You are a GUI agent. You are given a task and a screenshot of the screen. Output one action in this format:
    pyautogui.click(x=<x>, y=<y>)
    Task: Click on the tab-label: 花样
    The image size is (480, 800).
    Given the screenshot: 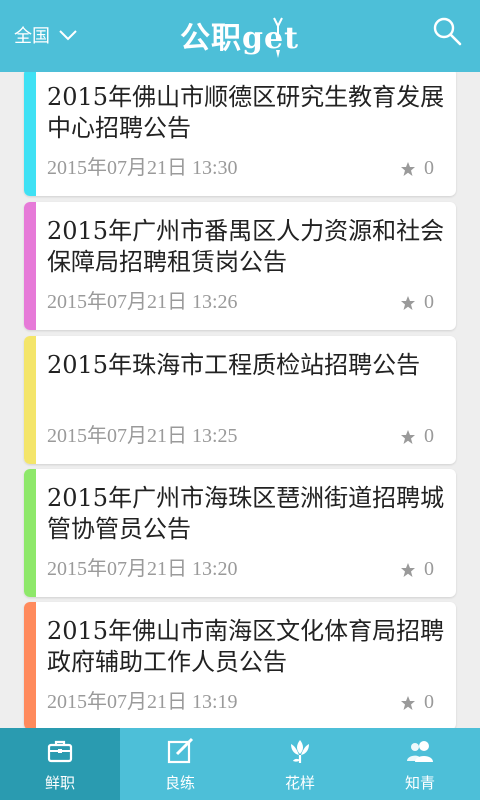 What is the action you would take?
    pyautogui.click(x=299, y=782)
    